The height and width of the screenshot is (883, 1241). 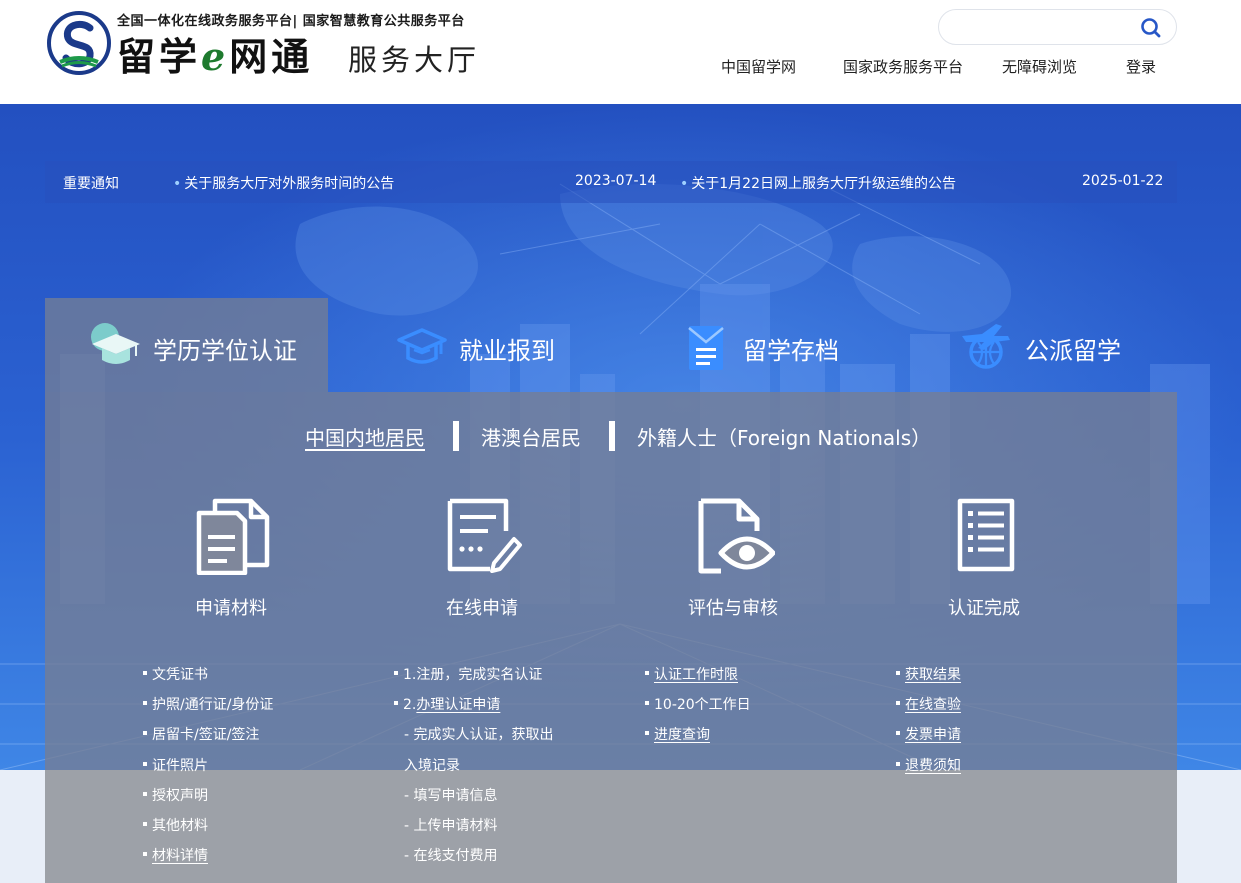 What do you see at coordinates (208, 709) in the screenshot?
I see `list-item: 护照/通行证/身份证` at bounding box center [208, 709].